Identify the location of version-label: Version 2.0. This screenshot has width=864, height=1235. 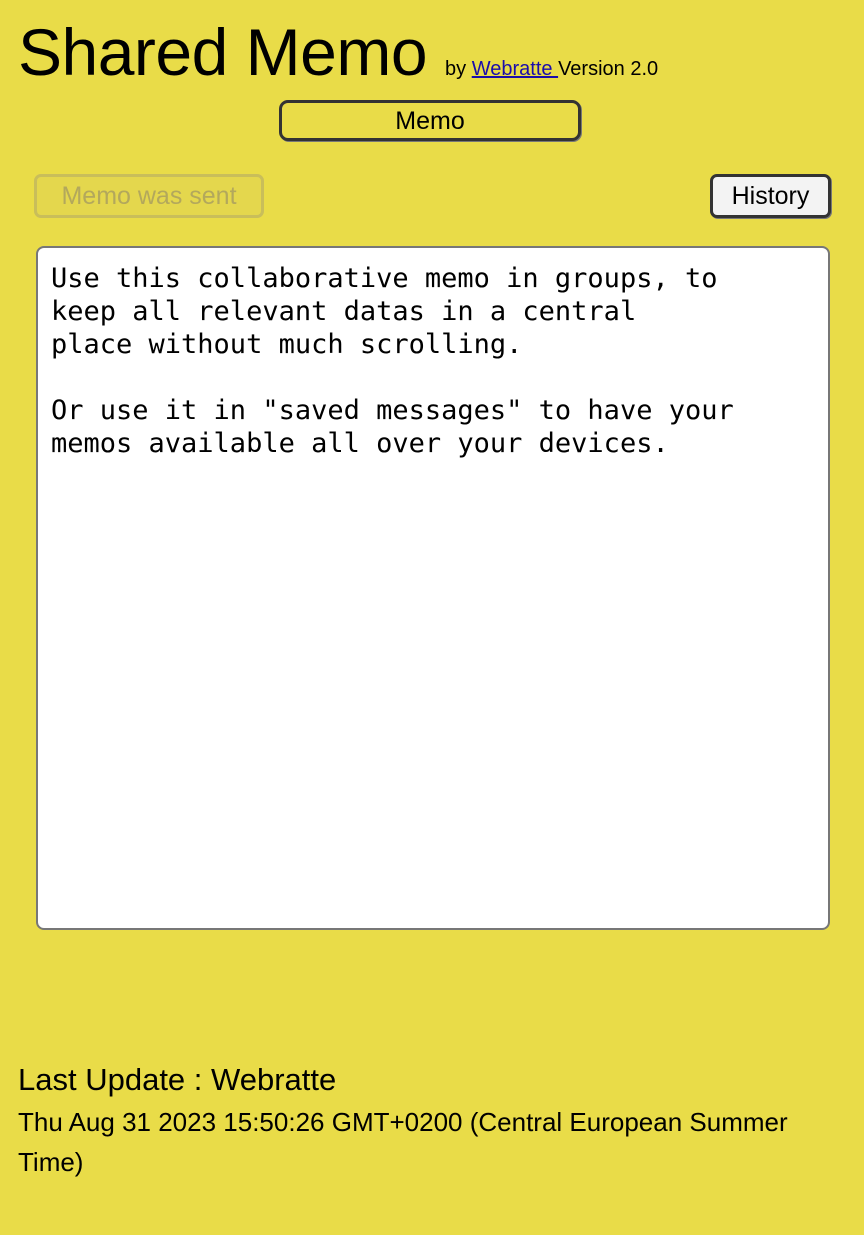
(608, 69).